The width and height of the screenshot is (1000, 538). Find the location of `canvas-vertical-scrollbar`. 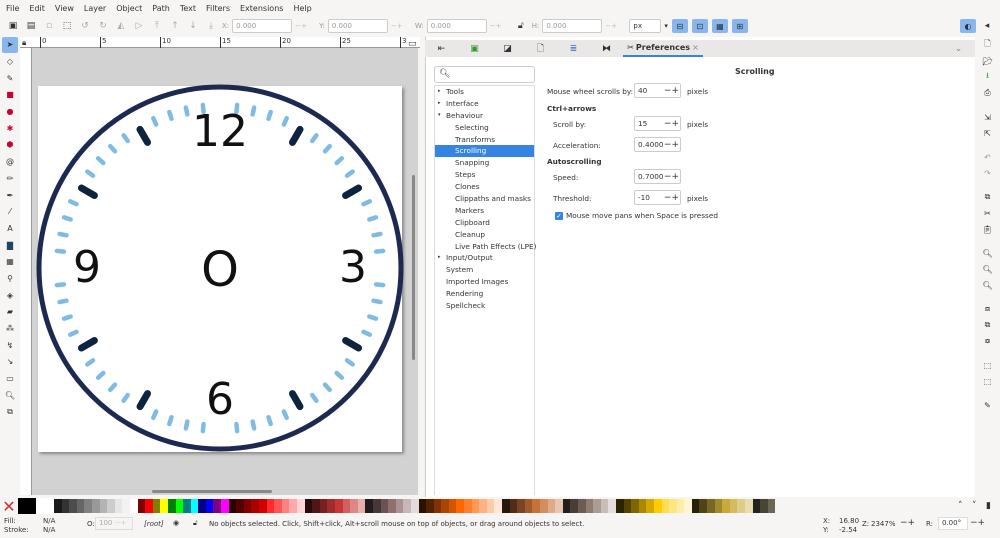

canvas-vertical-scrollbar is located at coordinates (413, 267).